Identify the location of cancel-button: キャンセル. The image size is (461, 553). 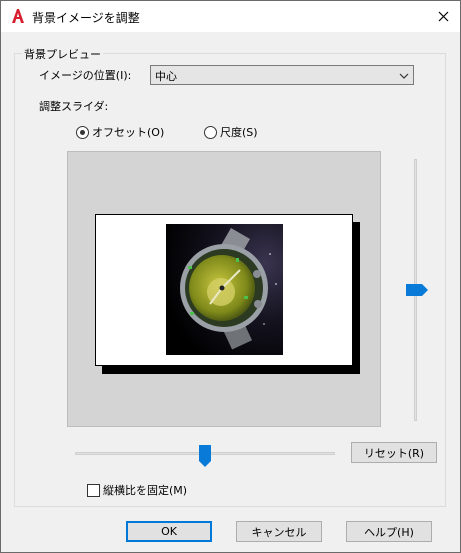
(279, 531).